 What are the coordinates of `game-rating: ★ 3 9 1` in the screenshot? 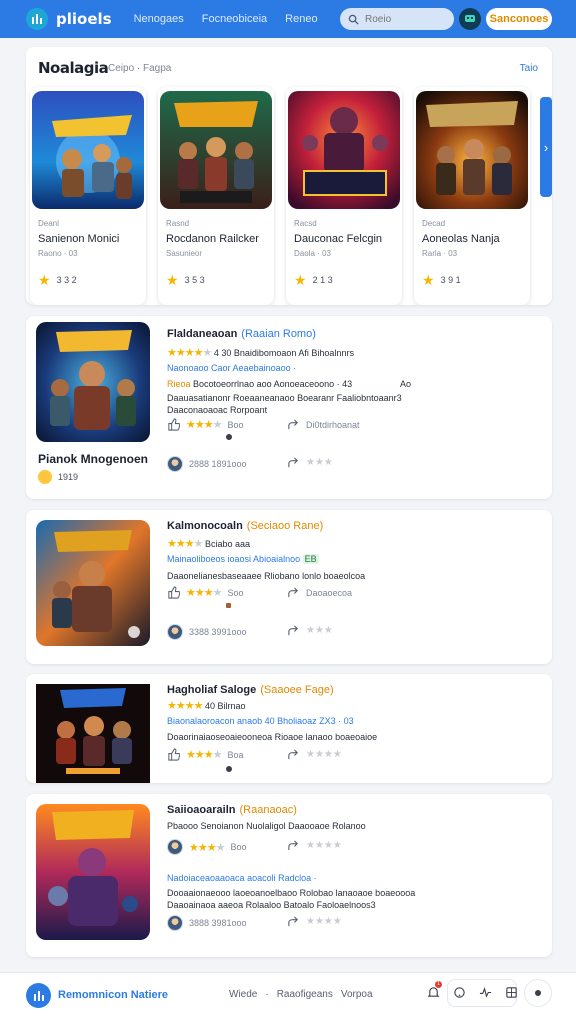 It's located at (441, 280).